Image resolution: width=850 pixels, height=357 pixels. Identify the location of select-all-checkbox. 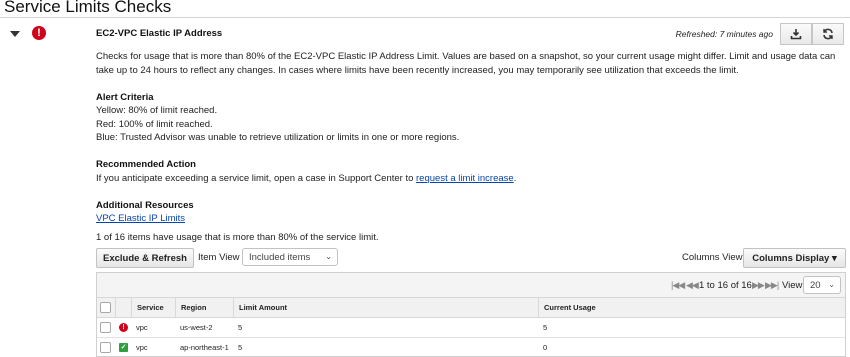
(105, 307).